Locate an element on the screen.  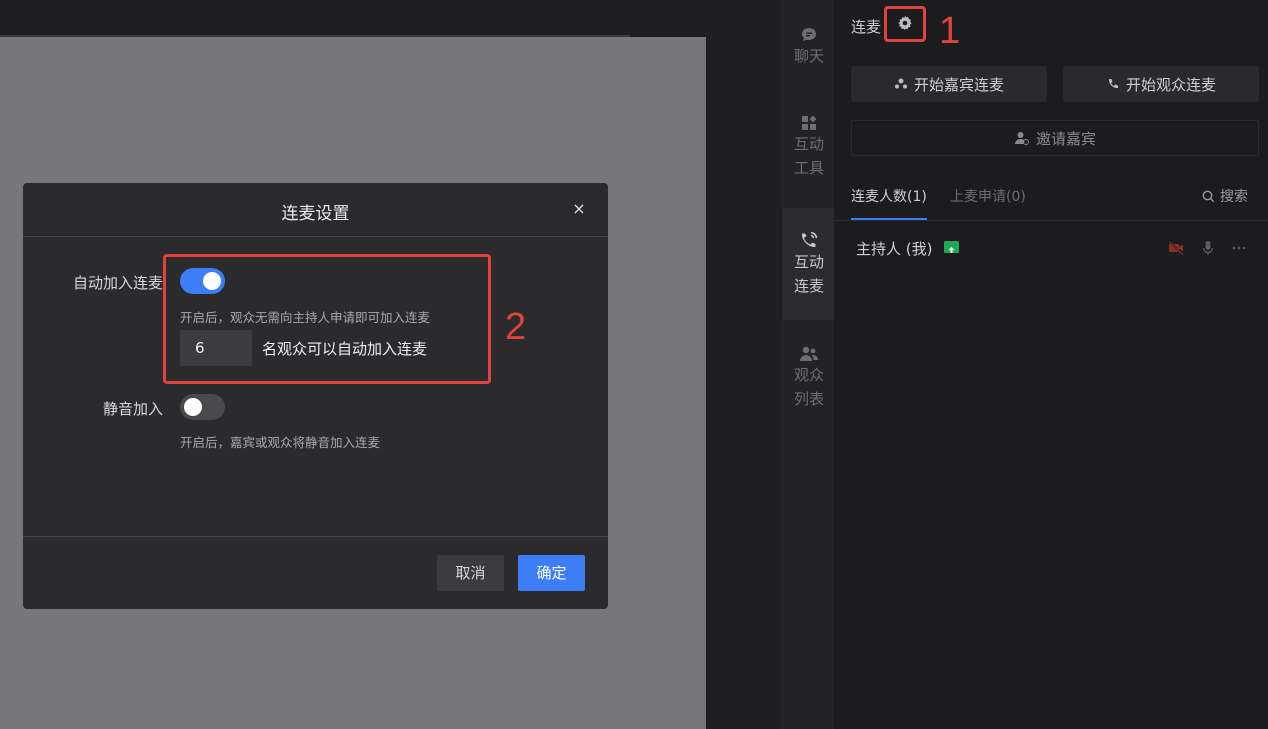
nav-label-tools-1: 互动 is located at coordinates (808, 144).